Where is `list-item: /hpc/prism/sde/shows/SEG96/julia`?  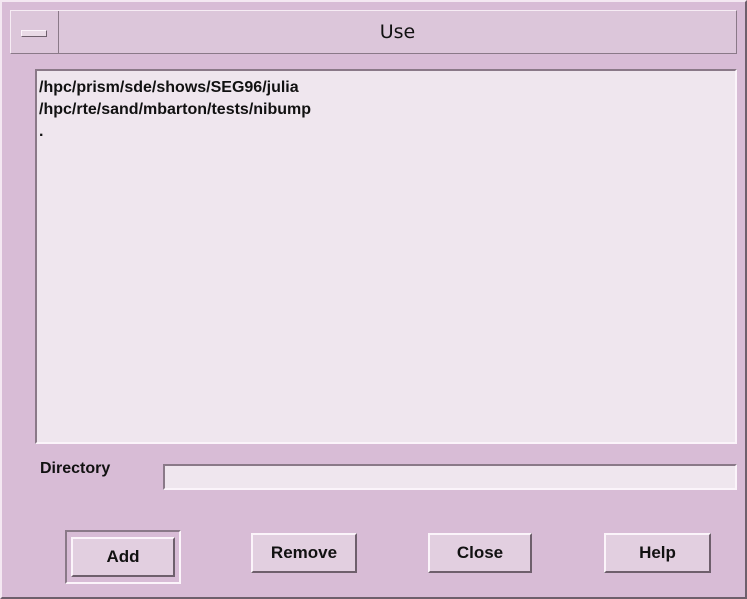 list-item: /hpc/prism/sde/shows/SEG96/julia is located at coordinates (387, 88).